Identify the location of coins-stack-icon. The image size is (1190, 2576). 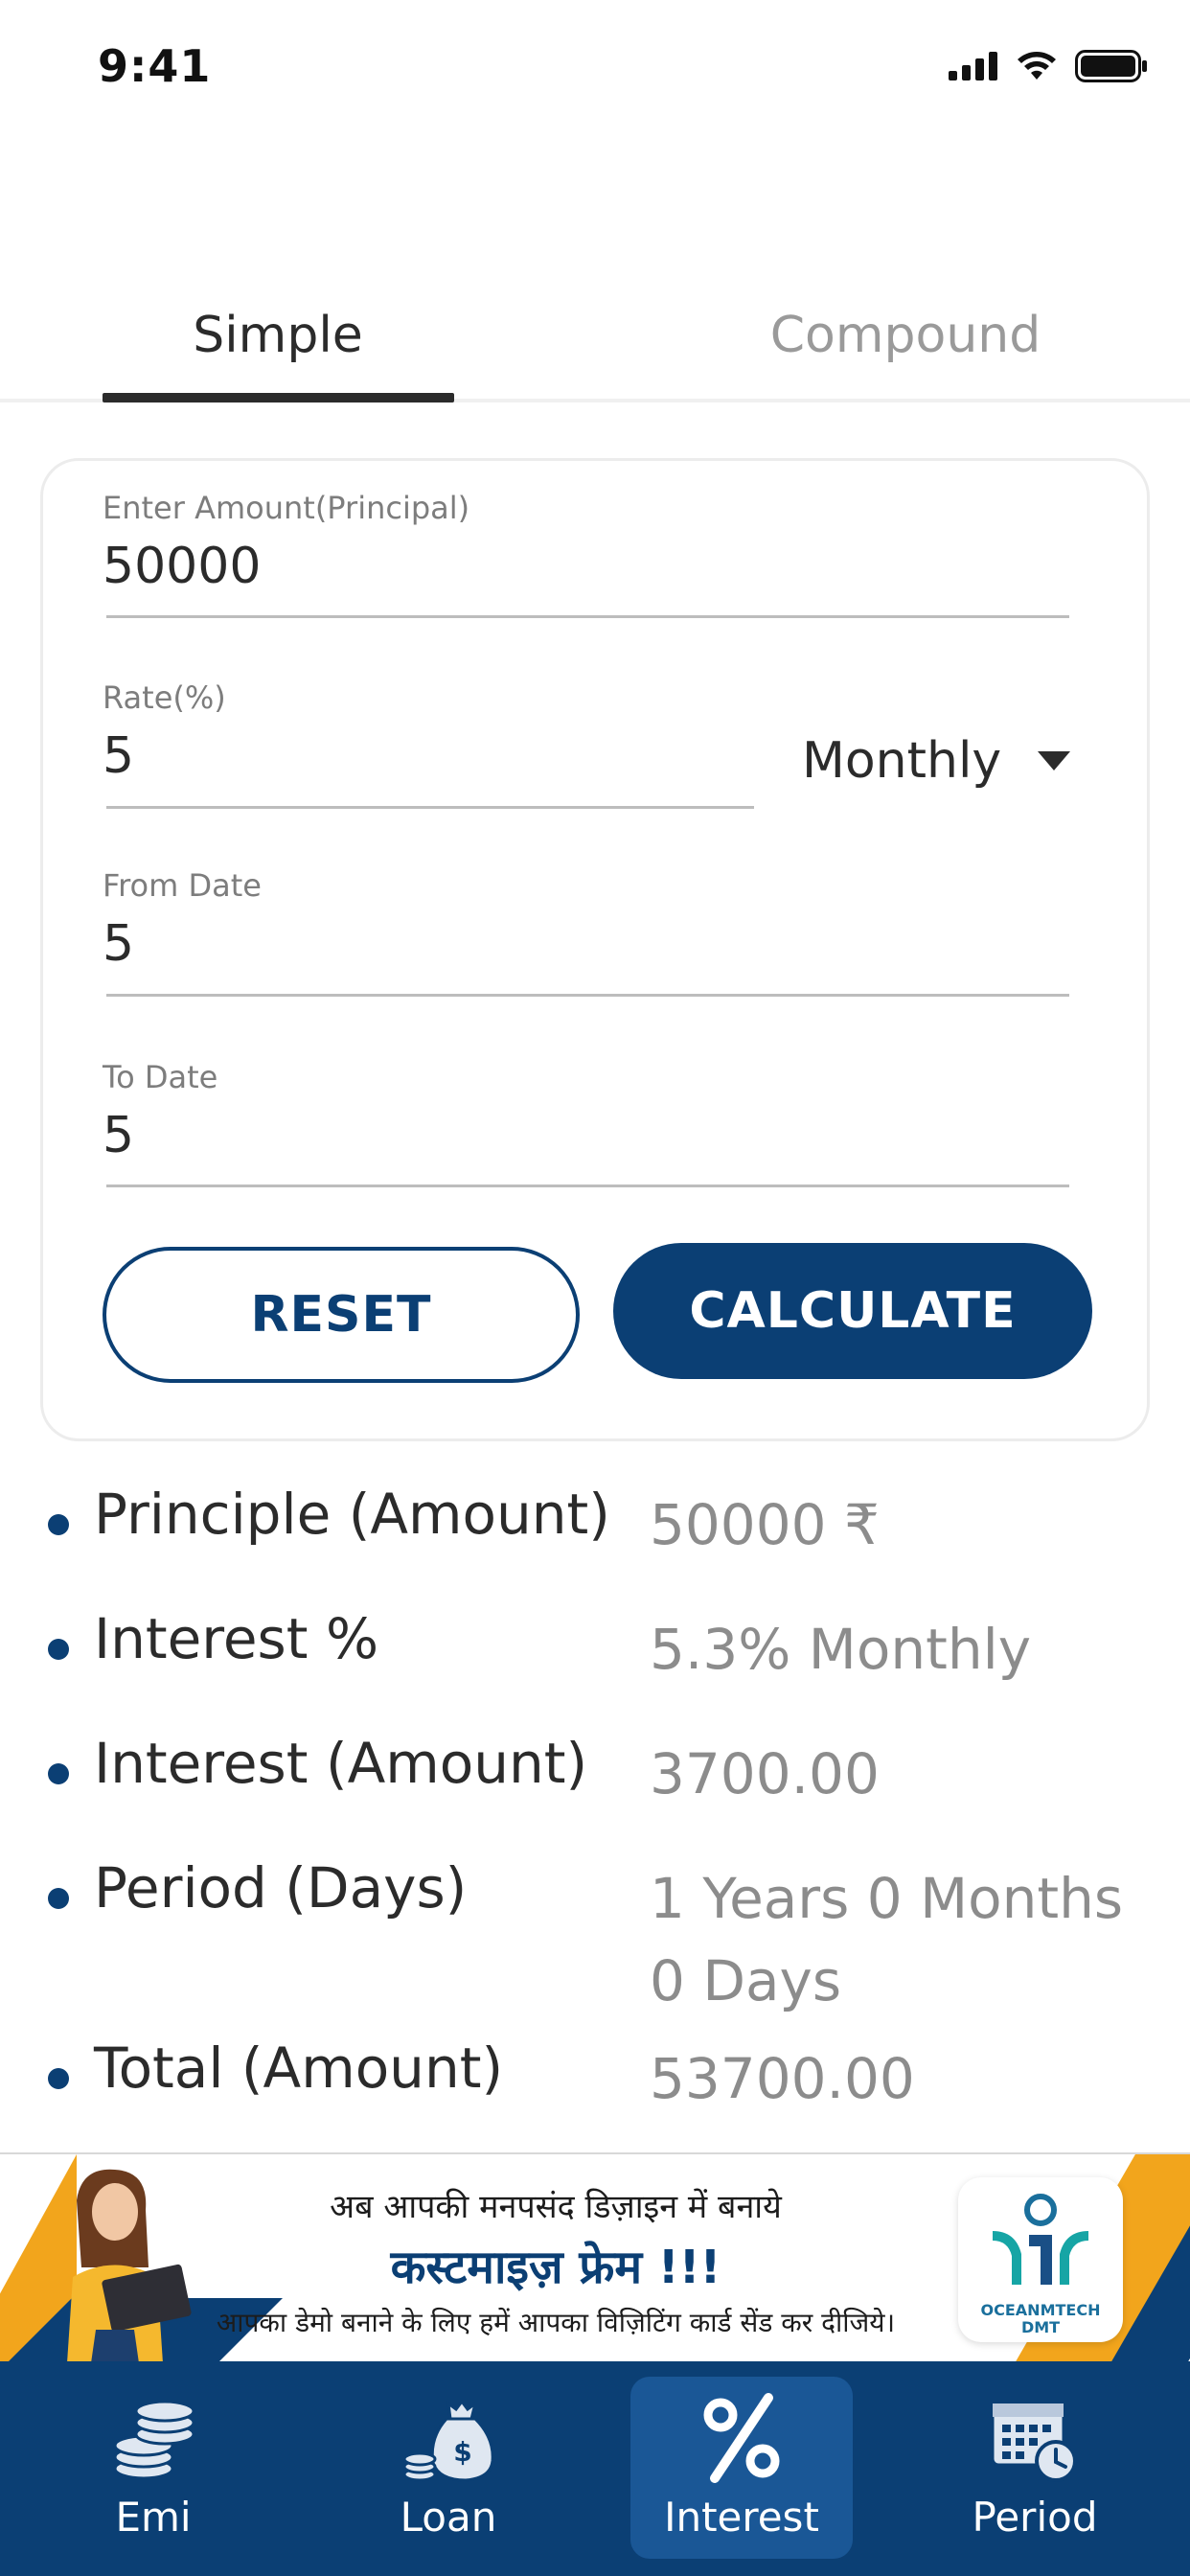
(154, 2440).